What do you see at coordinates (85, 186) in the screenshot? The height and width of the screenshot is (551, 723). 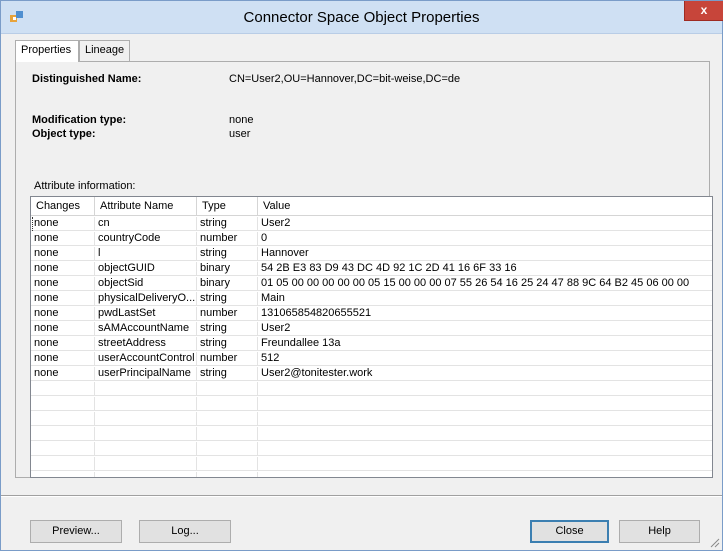 I see `attribute-info-label: Attribute information:` at bounding box center [85, 186].